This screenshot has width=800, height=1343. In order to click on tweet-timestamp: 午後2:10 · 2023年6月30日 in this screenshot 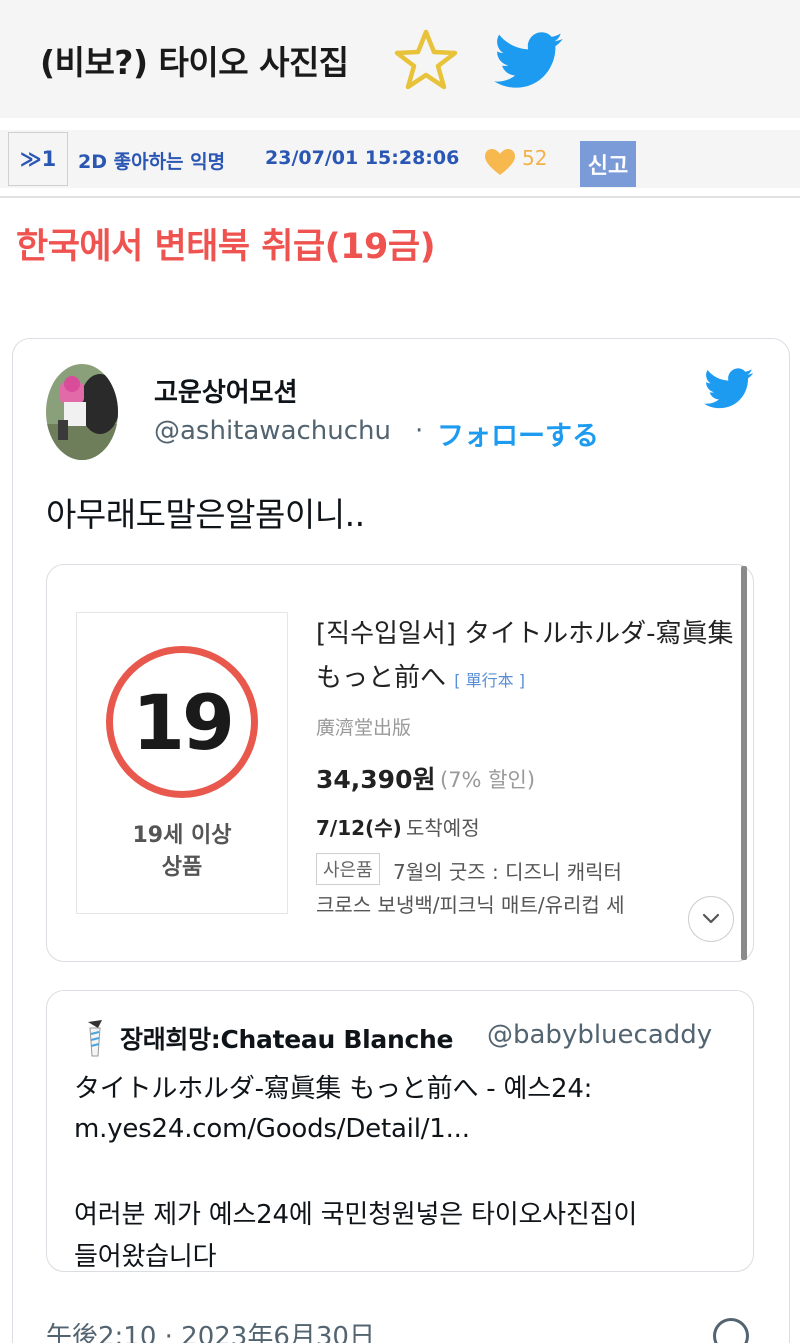, I will do `click(210, 1329)`.